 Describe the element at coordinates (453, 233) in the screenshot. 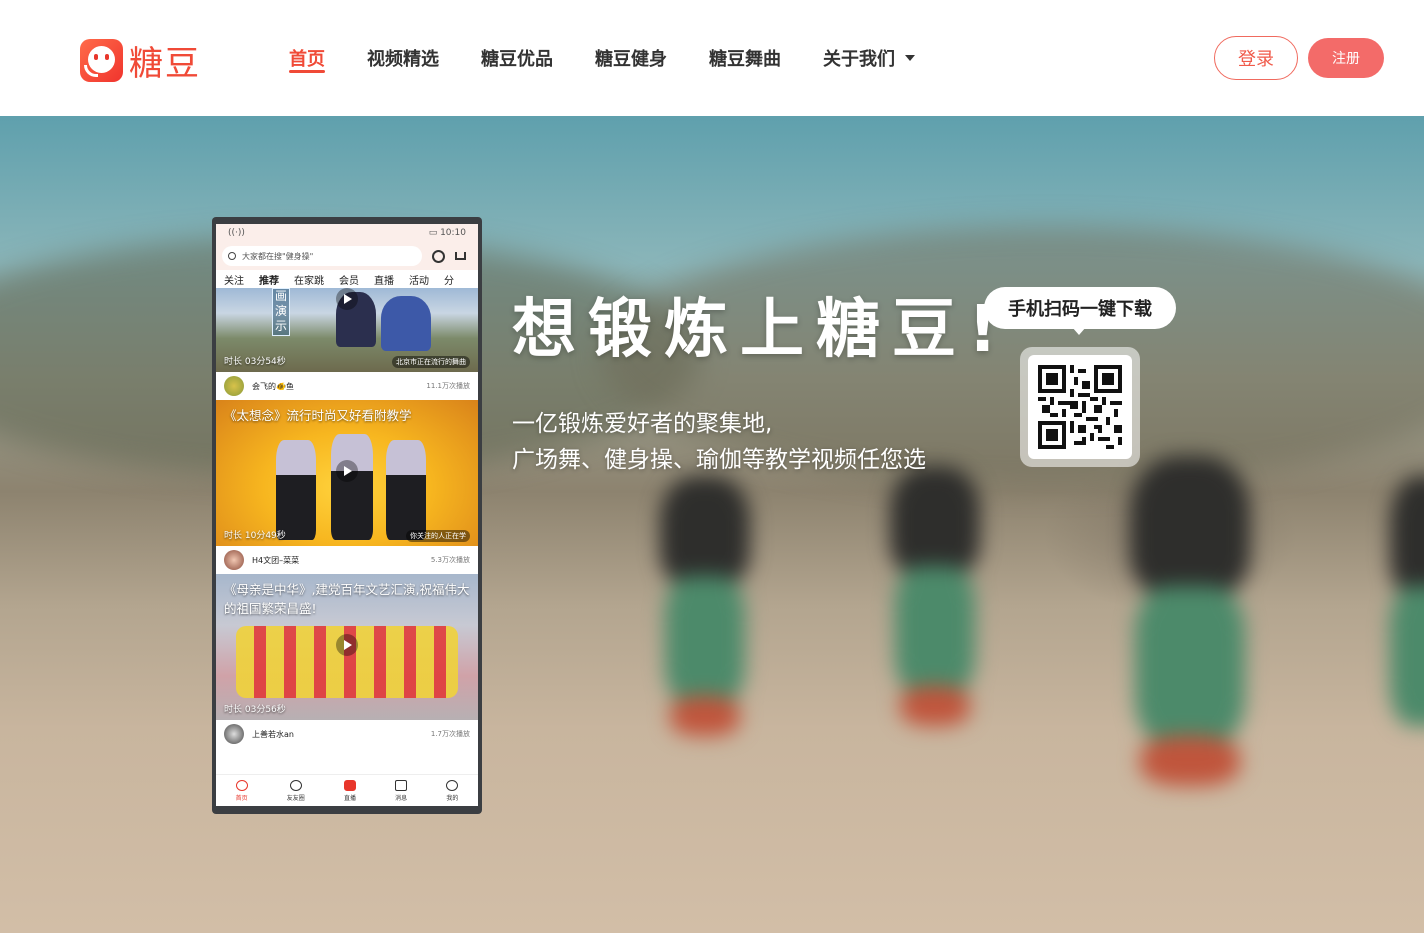

I see `phone-time-text: 10:10` at that location.